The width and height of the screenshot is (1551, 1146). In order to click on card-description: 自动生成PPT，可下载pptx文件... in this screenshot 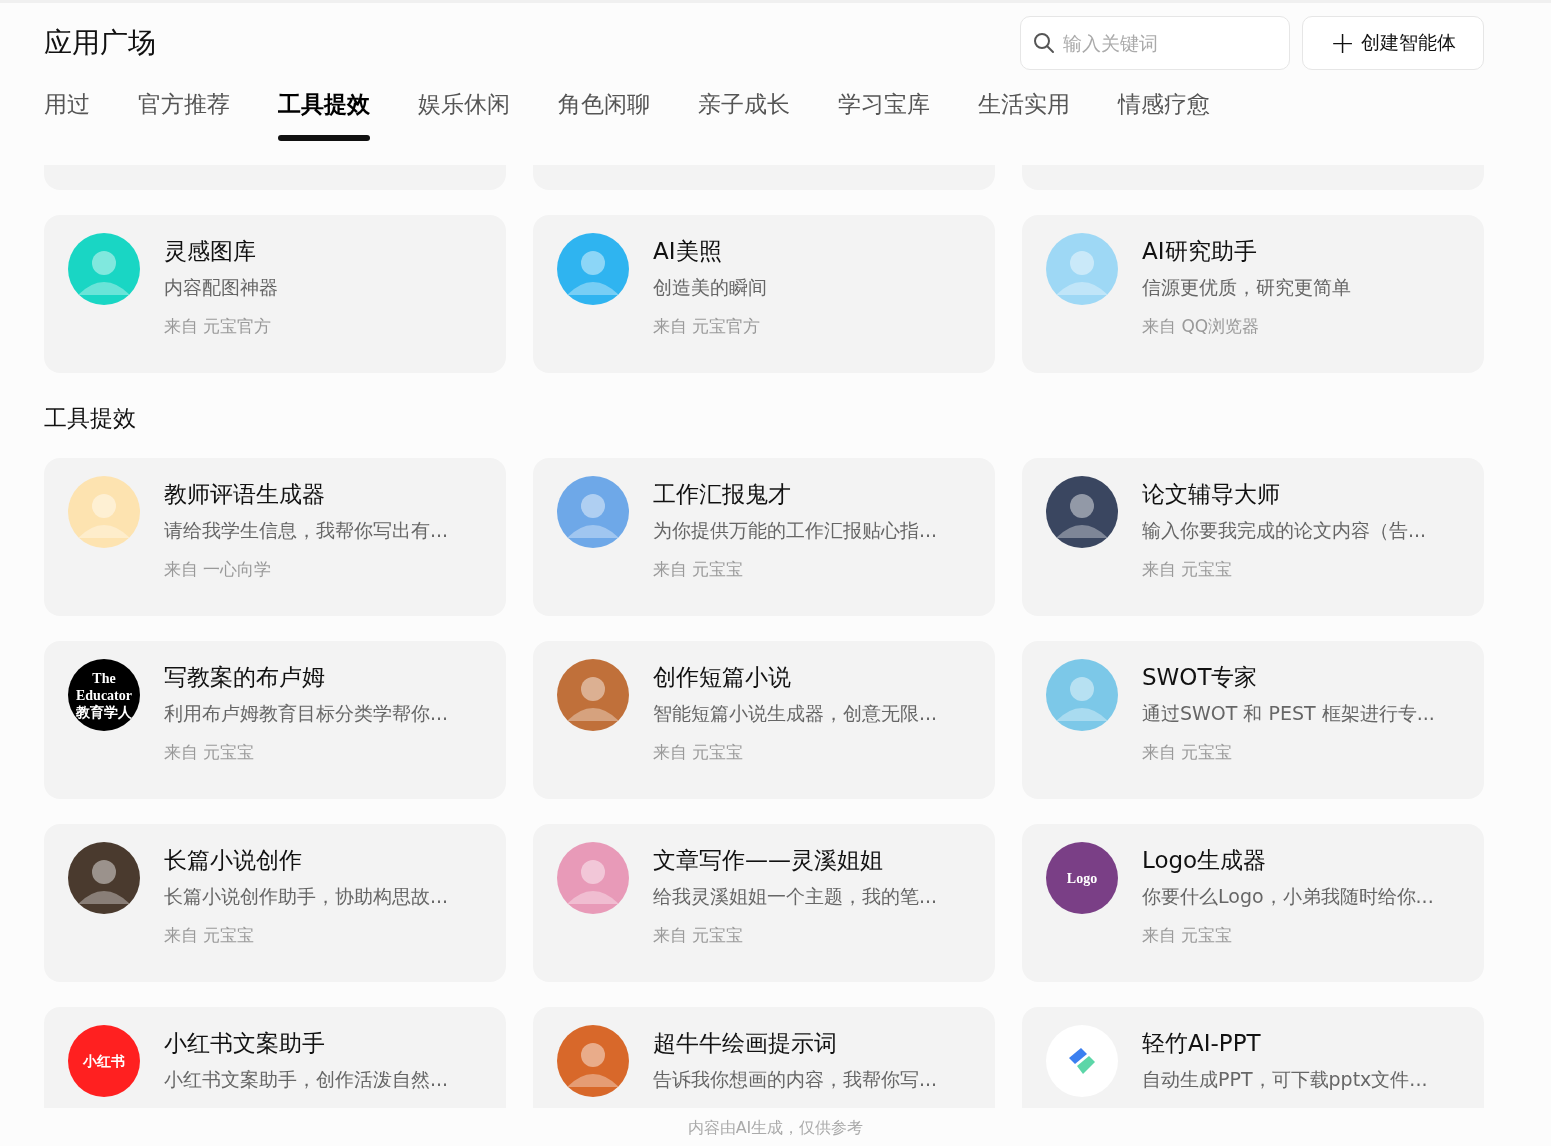, I will do `click(1285, 1079)`.